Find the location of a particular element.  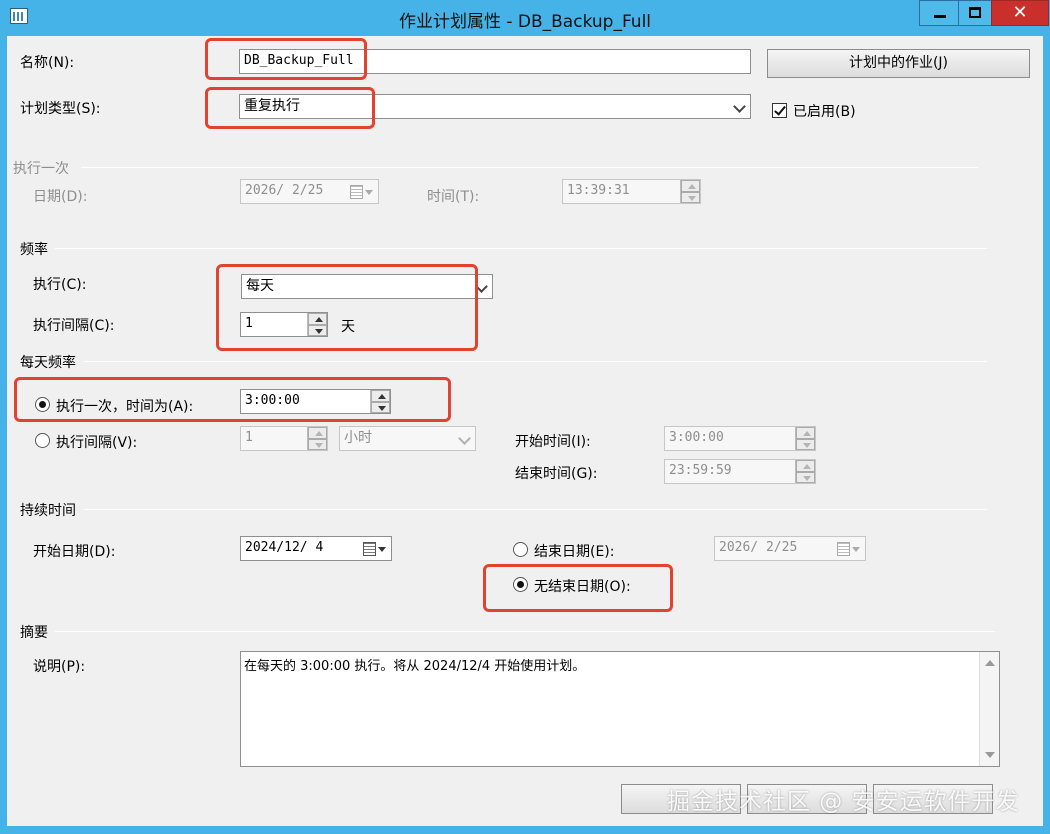

enabled-checkbox is located at coordinates (779, 110).